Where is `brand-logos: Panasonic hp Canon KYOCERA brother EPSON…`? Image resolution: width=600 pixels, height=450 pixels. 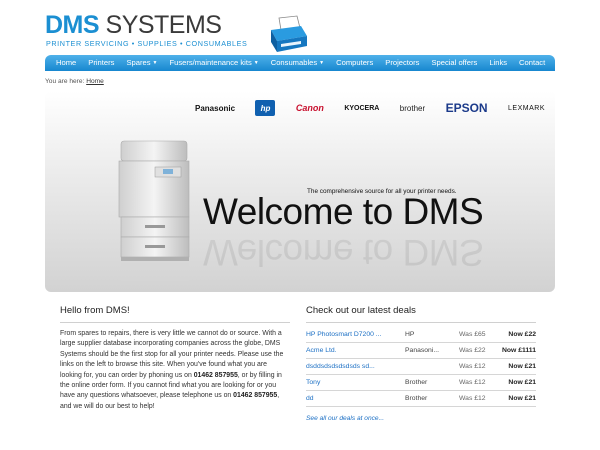
brand-logos: Panasonic hp Canon KYOCERA brother EPSON… is located at coordinates (370, 108).